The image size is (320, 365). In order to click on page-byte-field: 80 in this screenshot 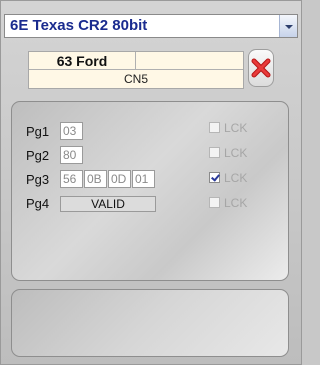, I will do `click(71, 155)`.